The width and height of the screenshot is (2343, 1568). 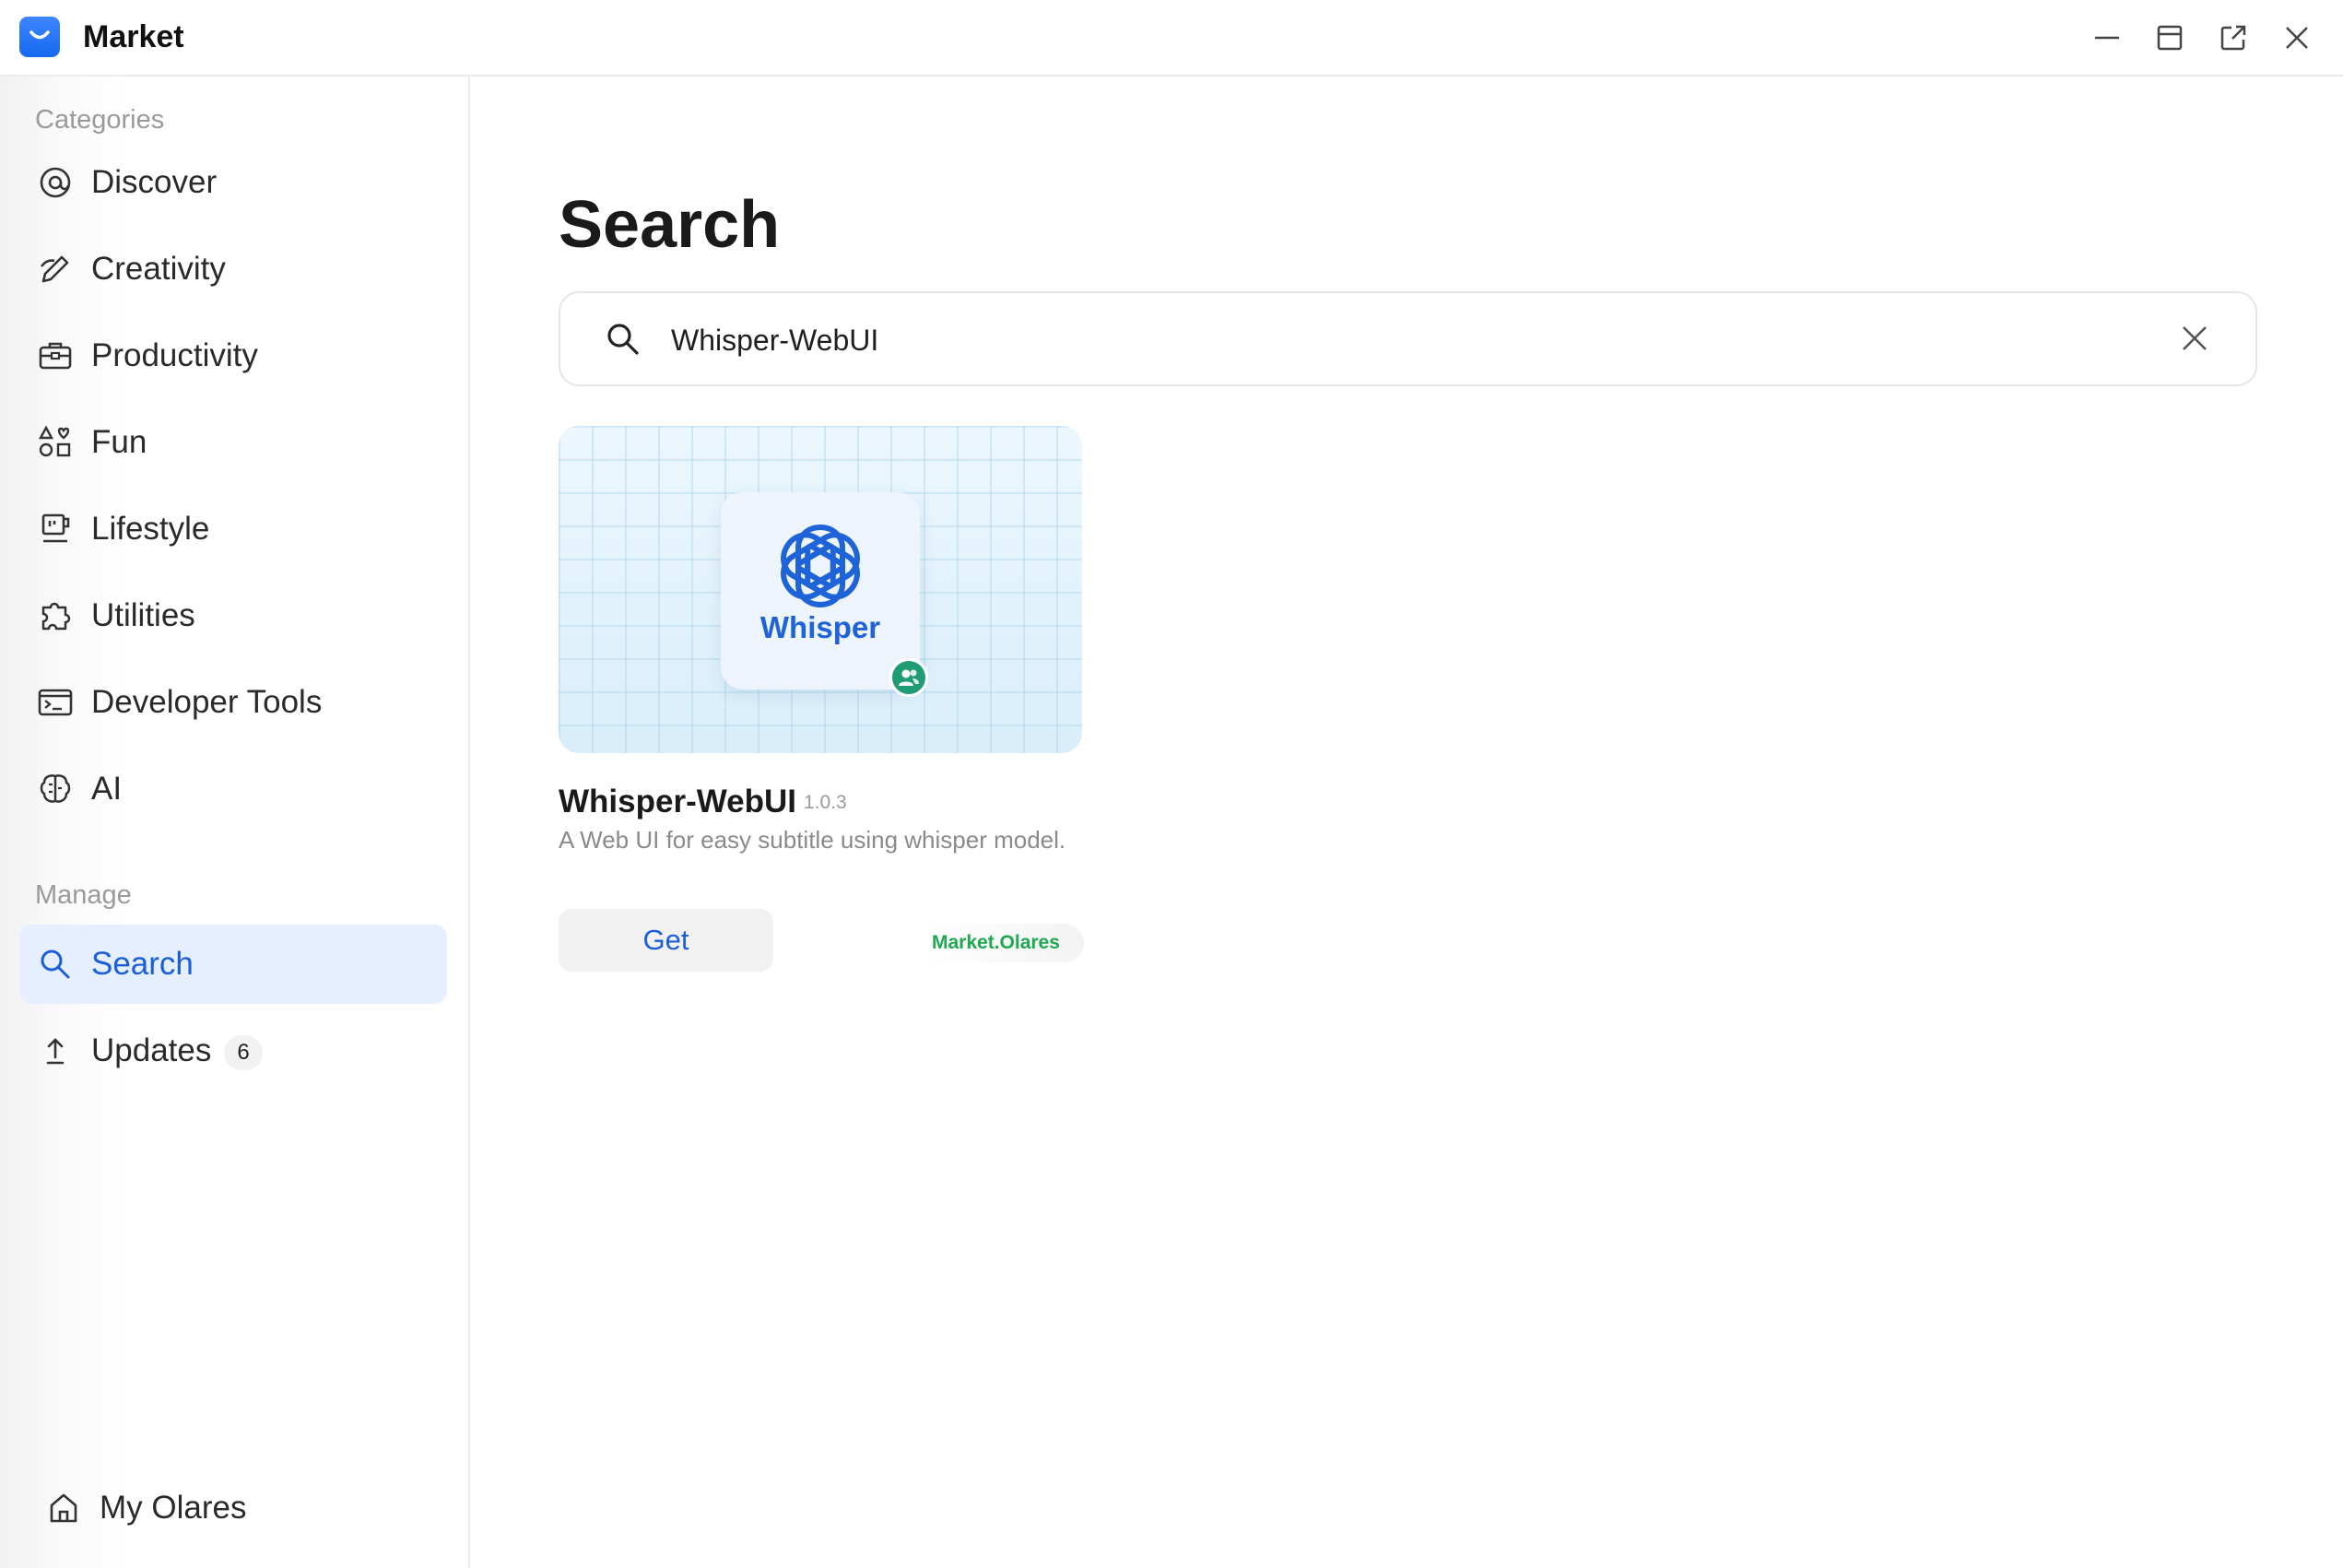 What do you see at coordinates (174, 355) in the screenshot?
I see `sidebar-item-label: Productivity` at bounding box center [174, 355].